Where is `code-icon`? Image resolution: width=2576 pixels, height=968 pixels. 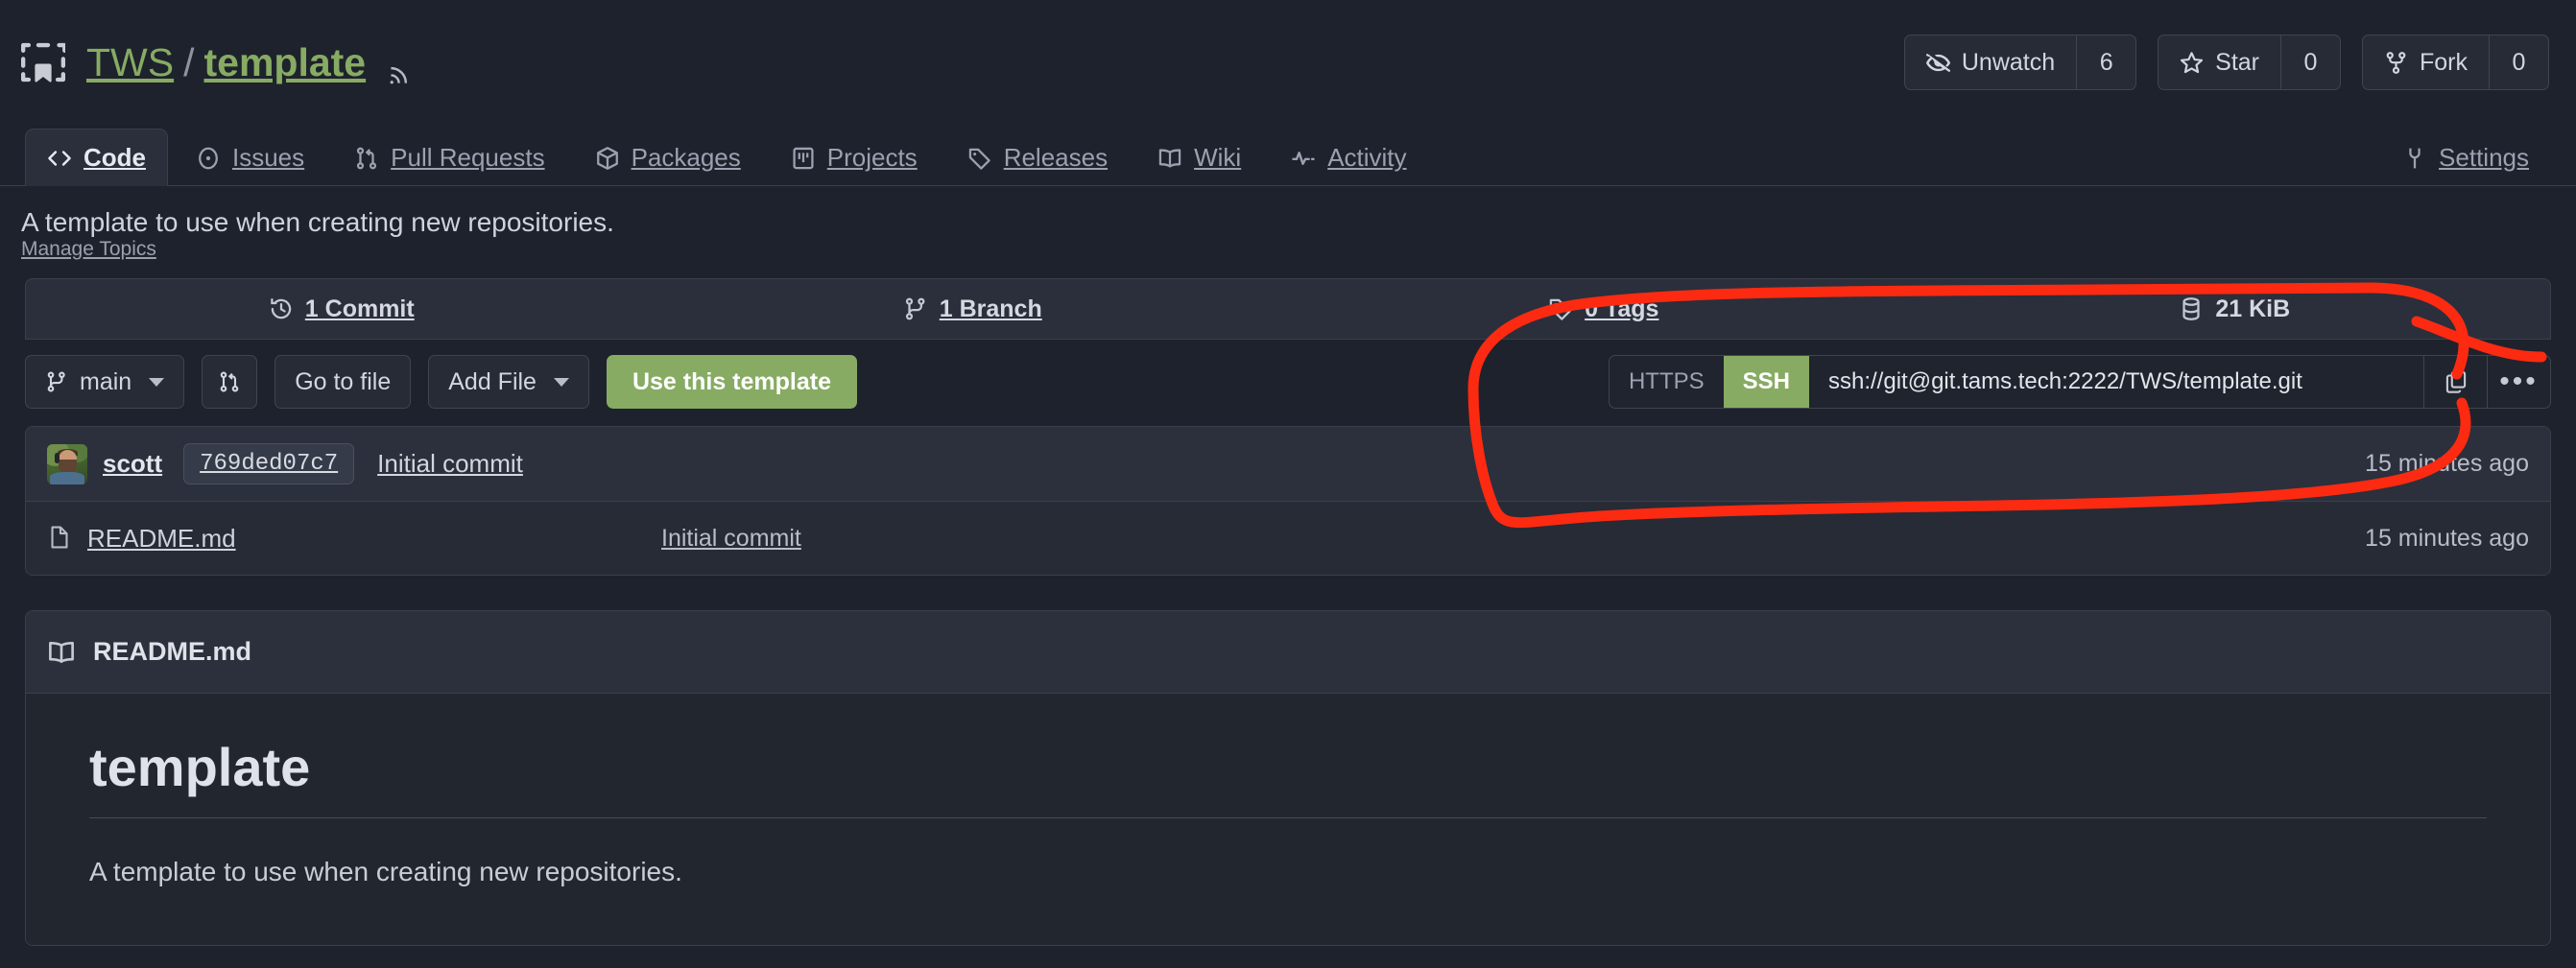
code-icon is located at coordinates (59, 159).